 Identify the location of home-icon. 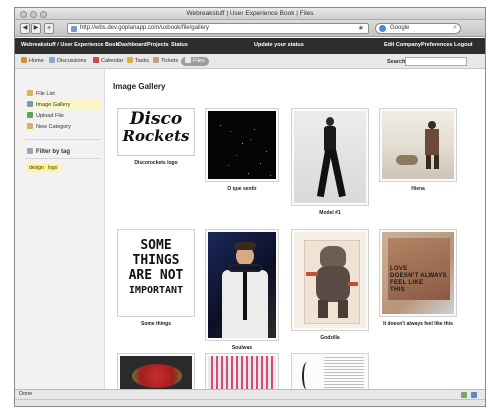
(24, 60).